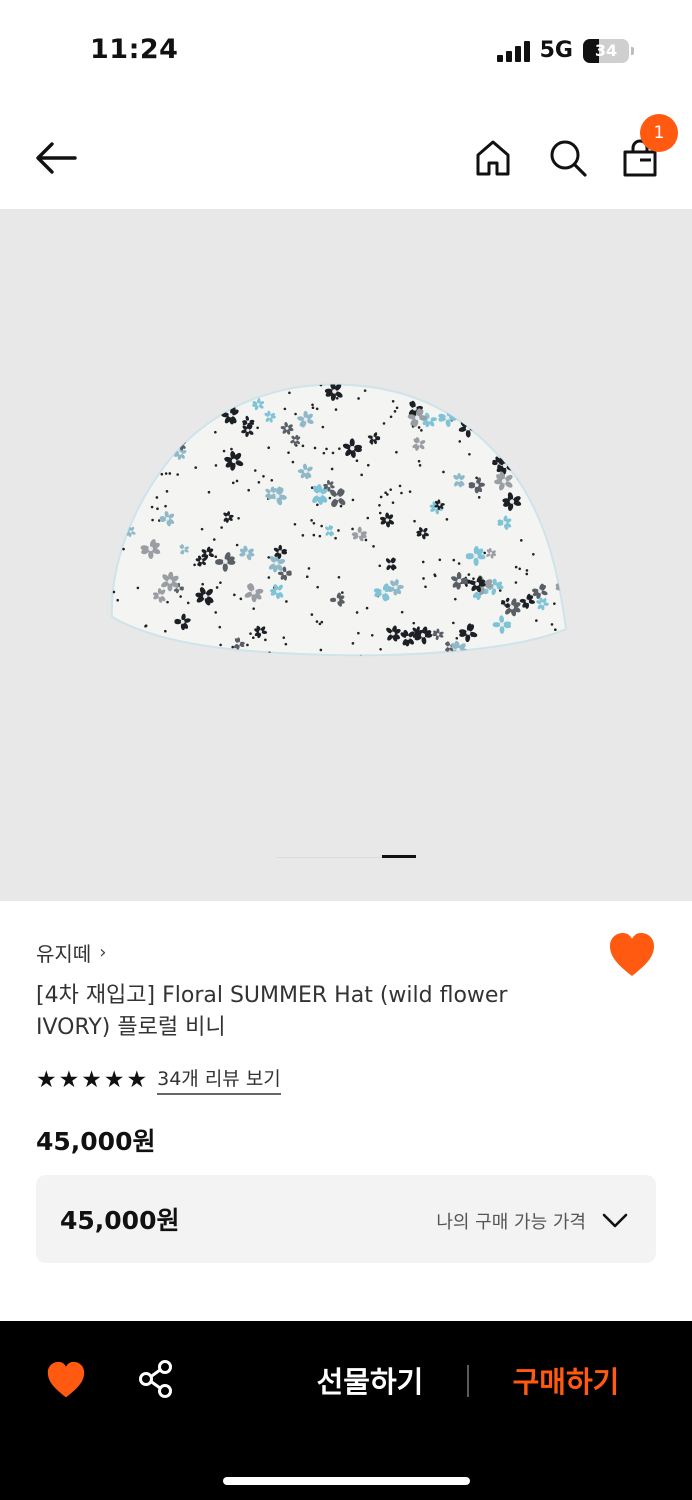 The width and height of the screenshot is (692, 1500). I want to click on search-button, so click(568, 158).